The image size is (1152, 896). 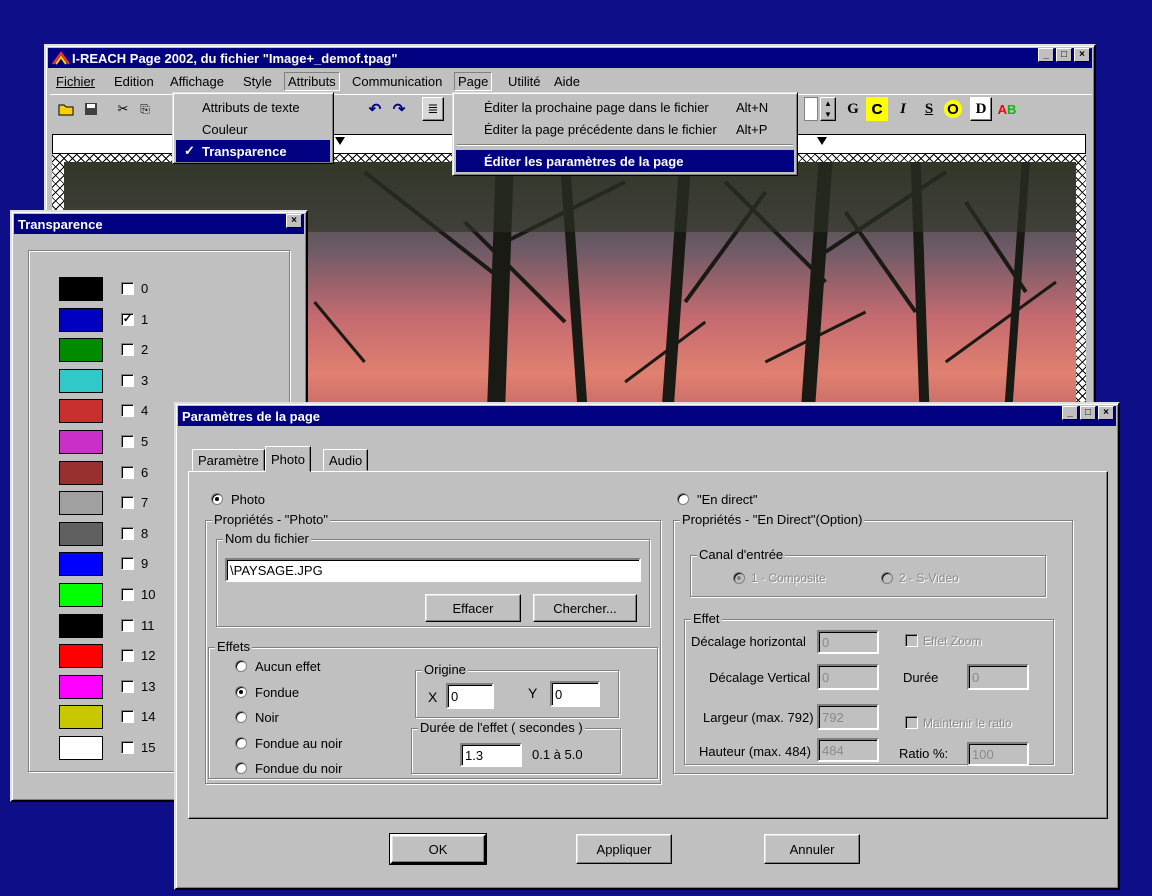 I want to click on open-icon, so click(x=67, y=109).